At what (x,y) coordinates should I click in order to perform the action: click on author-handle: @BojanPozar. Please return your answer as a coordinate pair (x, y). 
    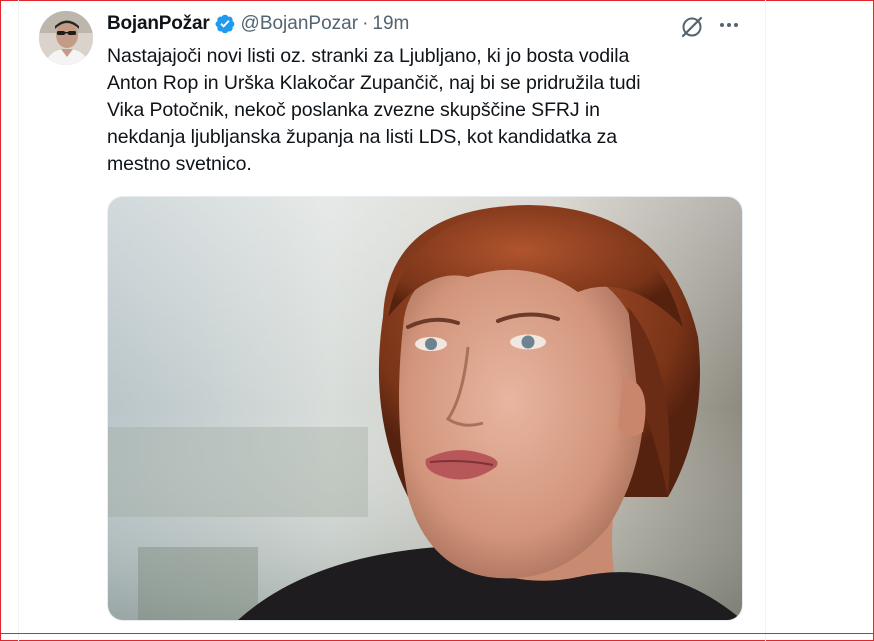
    Looking at the image, I should click on (300, 24).